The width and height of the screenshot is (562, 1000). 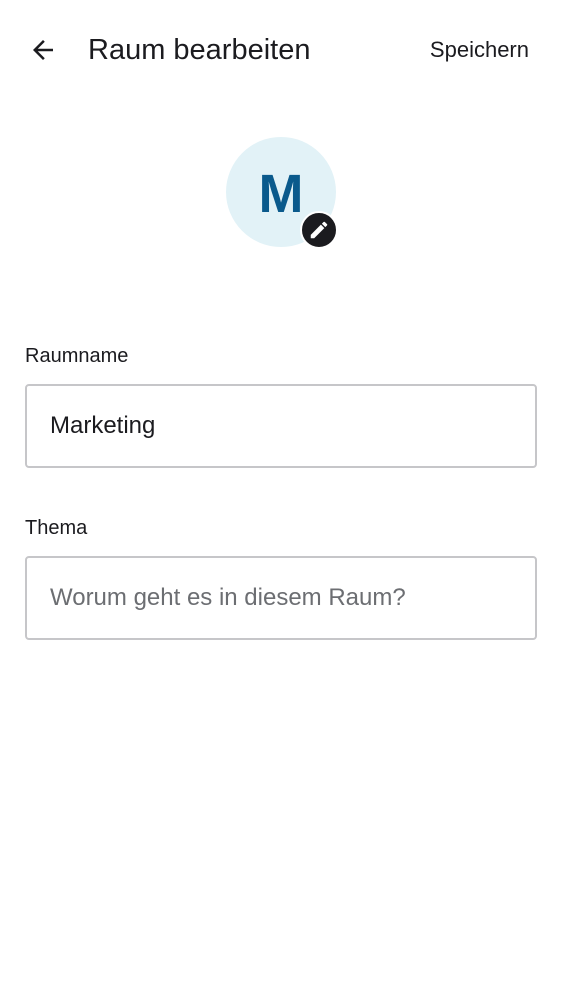 I want to click on page-title: Raum bearbeiten, so click(x=199, y=50).